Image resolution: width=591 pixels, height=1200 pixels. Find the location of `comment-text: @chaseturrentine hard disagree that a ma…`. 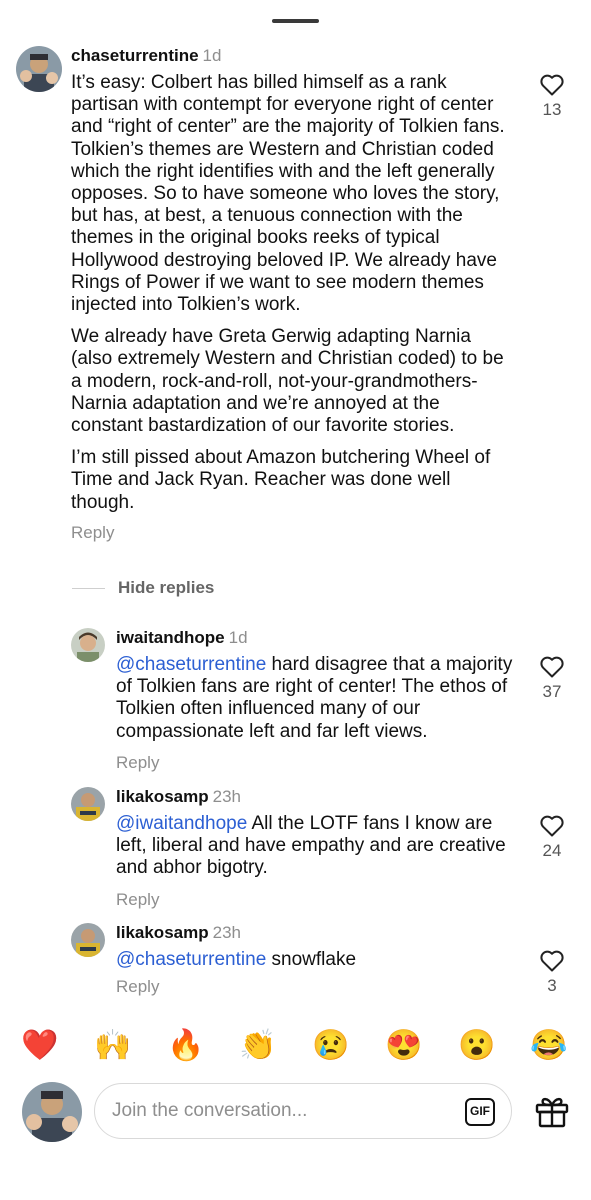

comment-text: @chaseturrentine hard disagree that a ma… is located at coordinates (316, 698).